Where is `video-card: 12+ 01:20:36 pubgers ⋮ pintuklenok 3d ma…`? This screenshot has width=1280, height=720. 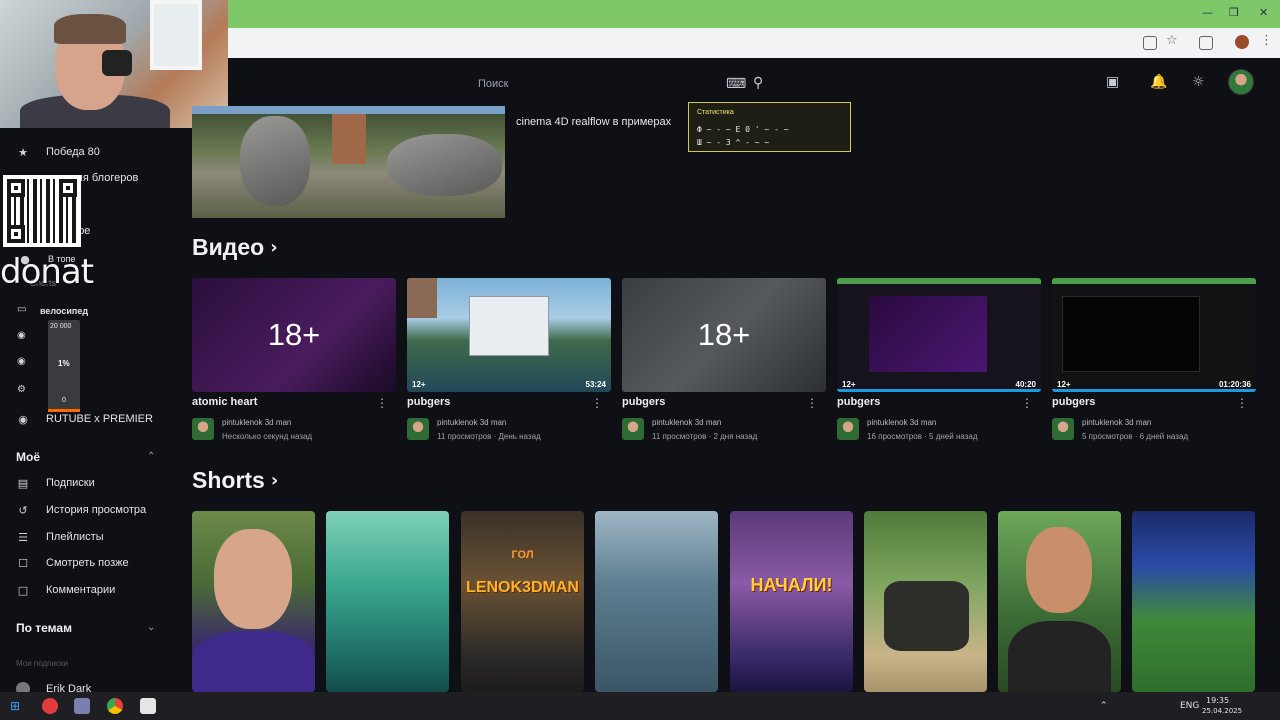
video-card: 12+ 01:20:36 pubgers ⋮ pintuklenok 3d ma… is located at coordinates (1154, 359).